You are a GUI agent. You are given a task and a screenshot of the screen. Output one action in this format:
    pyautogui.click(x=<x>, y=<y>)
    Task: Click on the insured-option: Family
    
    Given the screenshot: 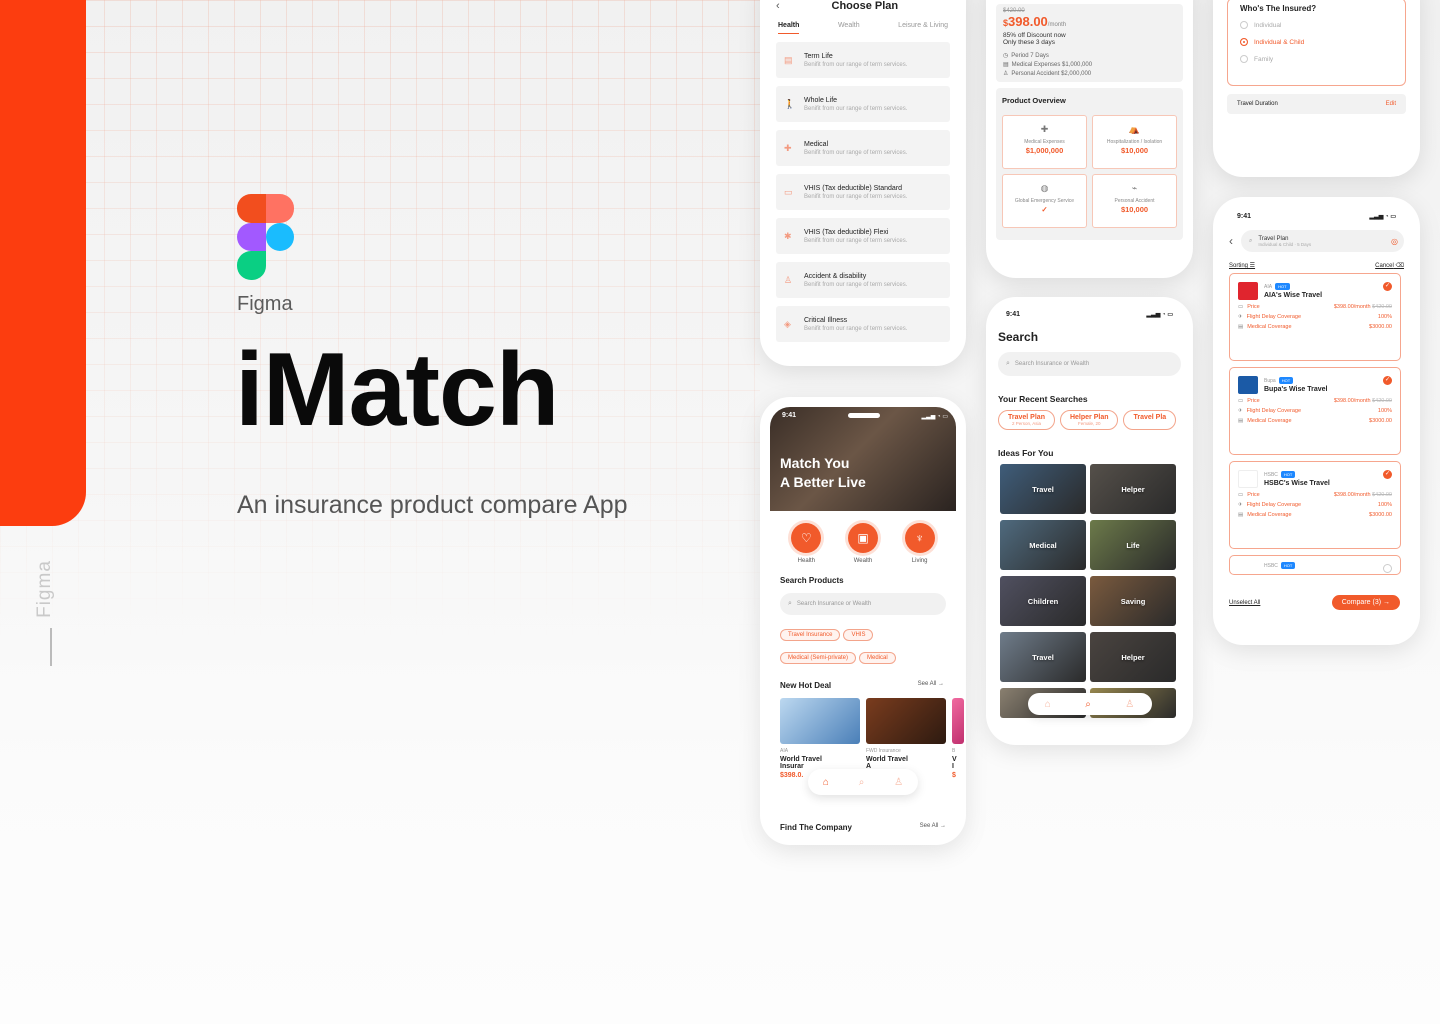 What is the action you would take?
    pyautogui.click(x=1316, y=59)
    